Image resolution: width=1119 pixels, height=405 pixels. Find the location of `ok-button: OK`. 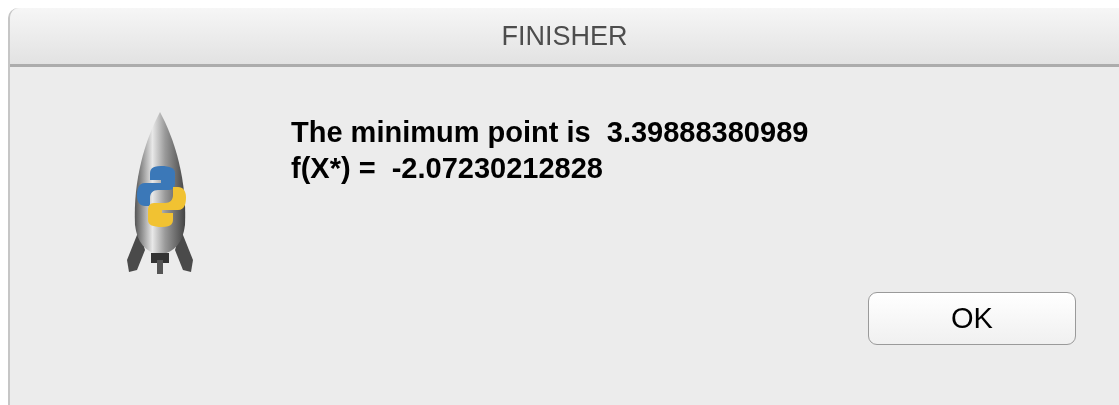

ok-button: OK is located at coordinates (972, 318).